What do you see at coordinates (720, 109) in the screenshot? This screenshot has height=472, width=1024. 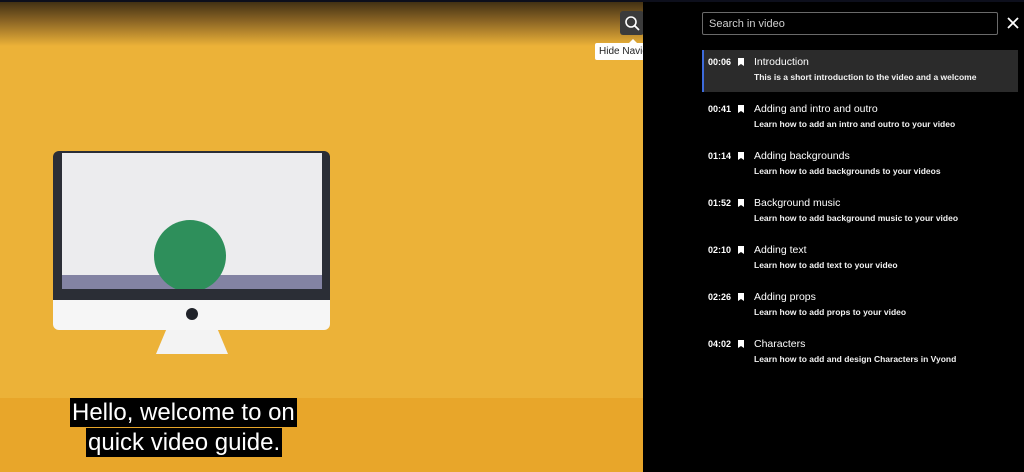 I see `chapter-time: 00:41` at bounding box center [720, 109].